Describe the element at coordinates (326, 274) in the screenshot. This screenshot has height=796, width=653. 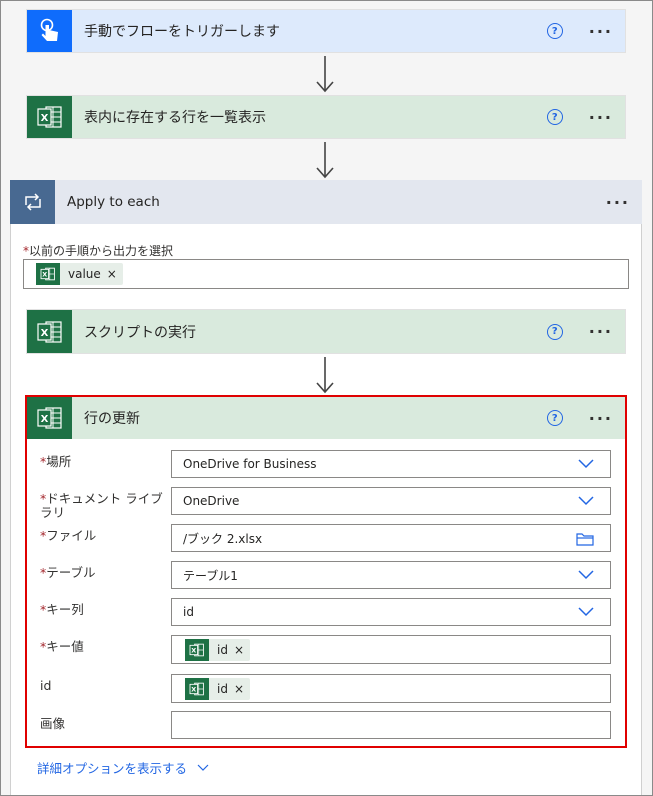
I see `select-output-input: X value ×` at that location.